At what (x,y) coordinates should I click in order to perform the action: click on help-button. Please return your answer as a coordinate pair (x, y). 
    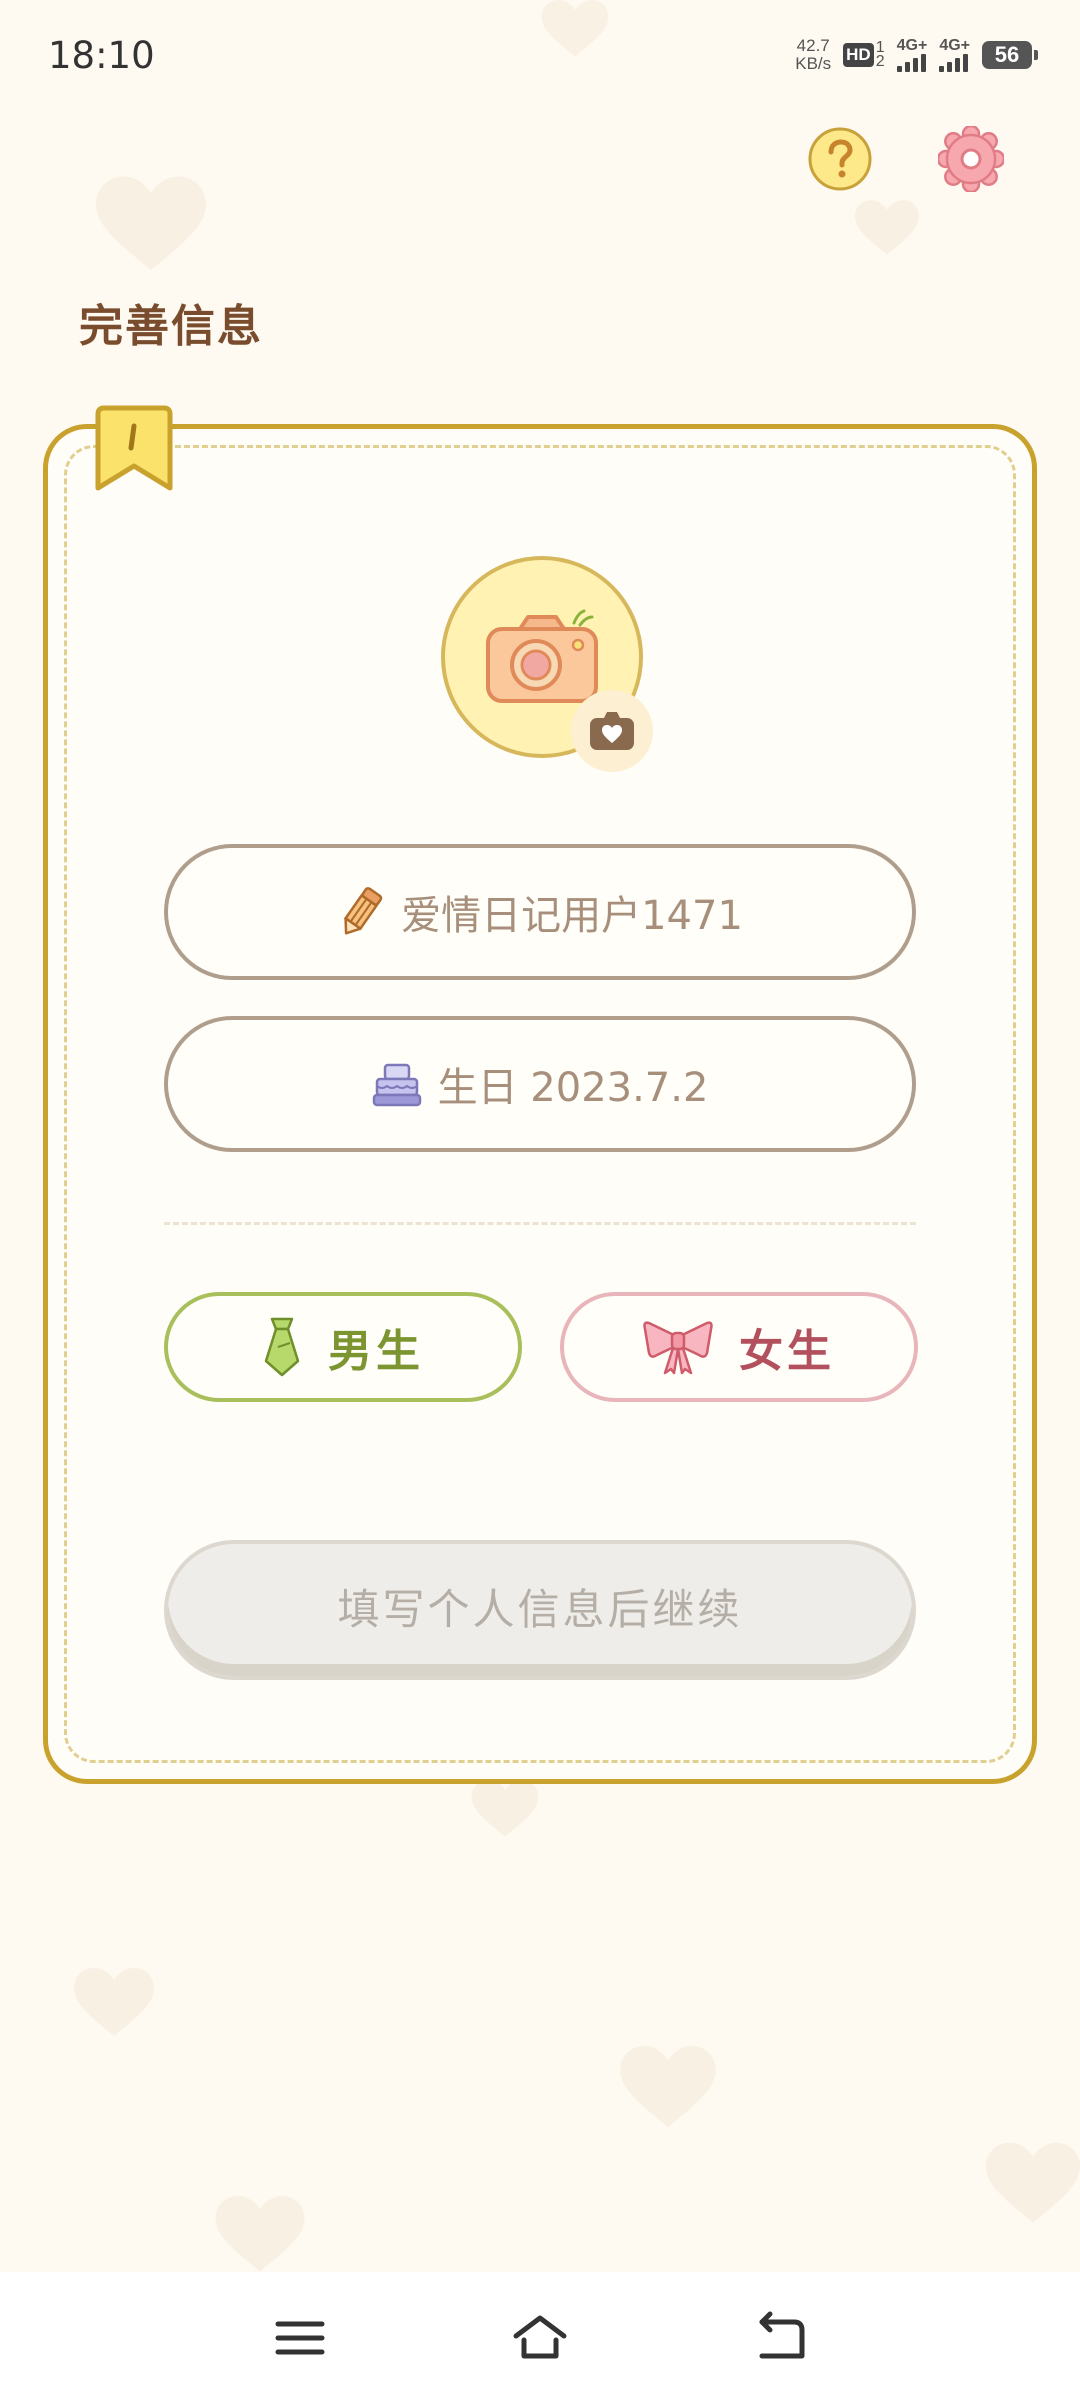
    Looking at the image, I should click on (840, 159).